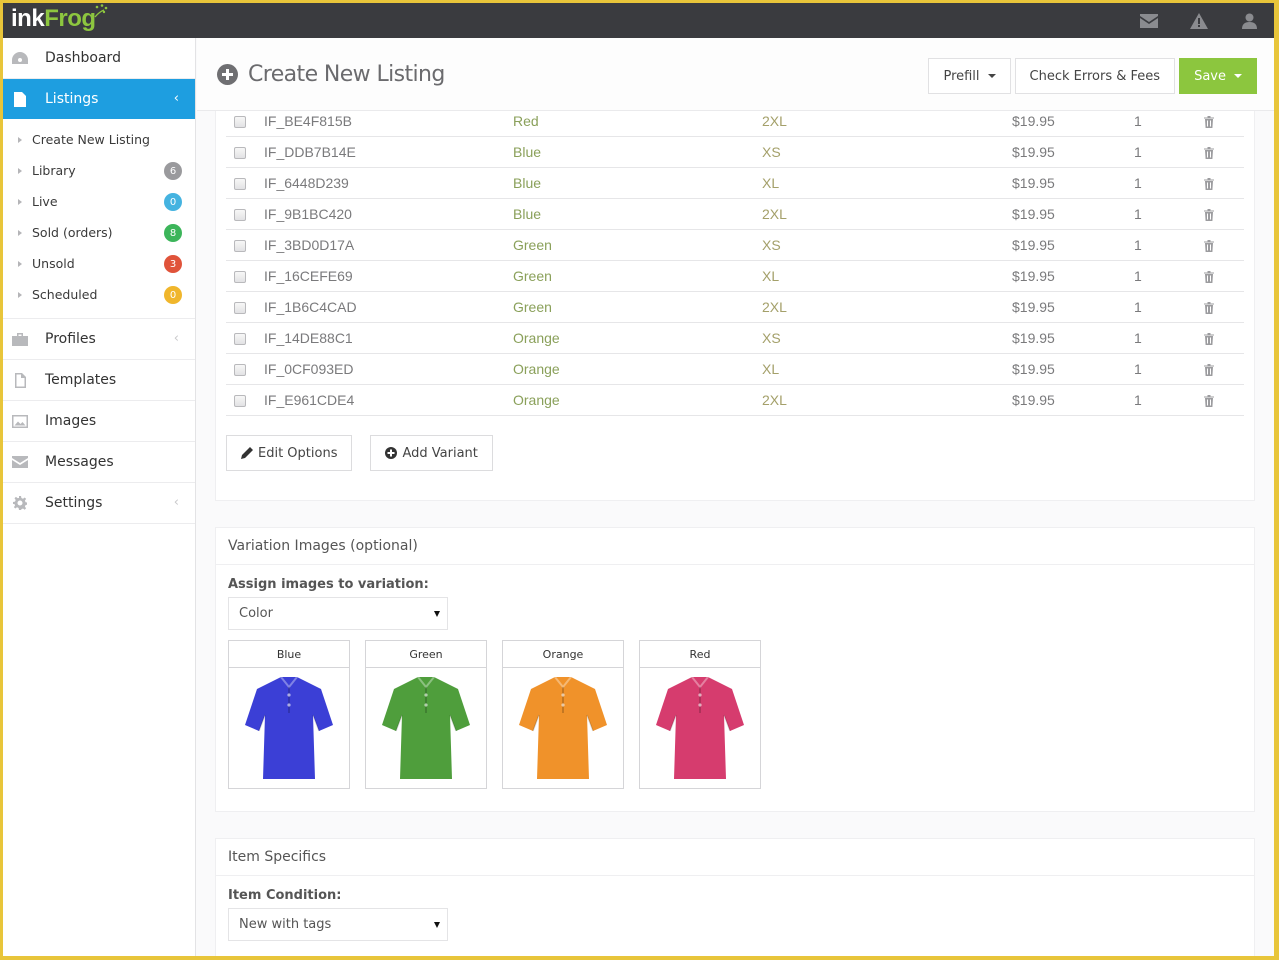 This screenshot has width=1279, height=960. I want to click on warning-icon, so click(1199, 20).